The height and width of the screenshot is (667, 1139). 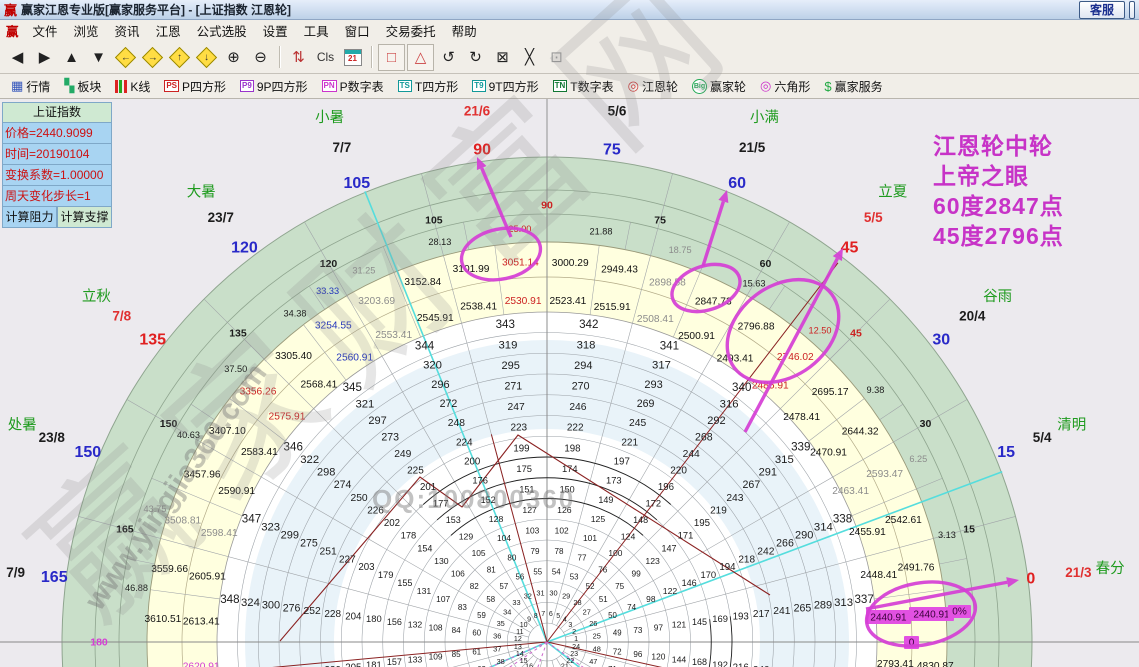 I want to click on svg-text: 132, so click(x=415, y=625).